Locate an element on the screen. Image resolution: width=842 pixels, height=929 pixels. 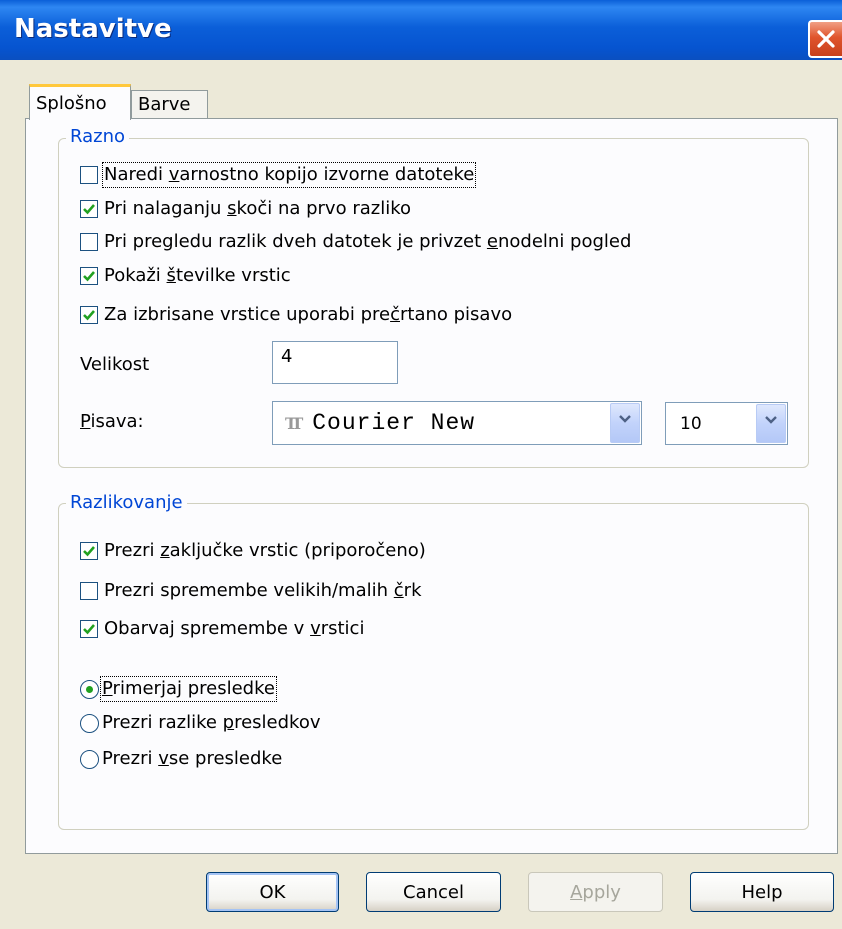
font-size-select: 10 is located at coordinates (726, 423).